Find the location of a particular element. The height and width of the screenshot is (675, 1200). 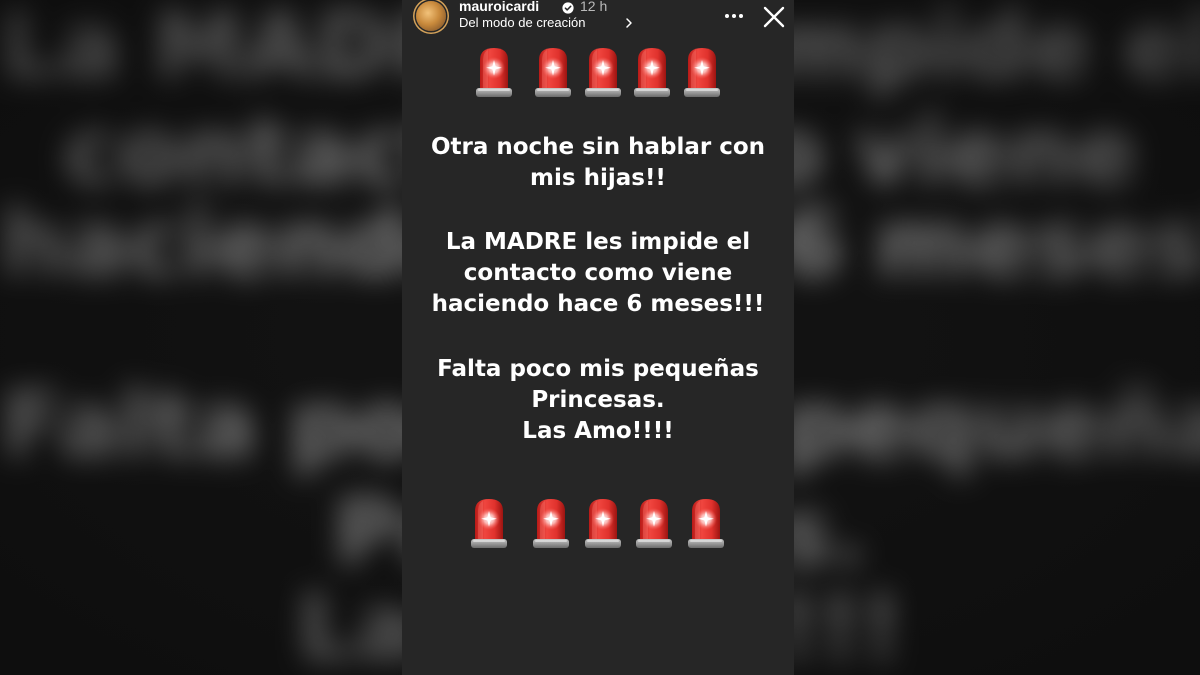

close-icon is located at coordinates (774, 17).